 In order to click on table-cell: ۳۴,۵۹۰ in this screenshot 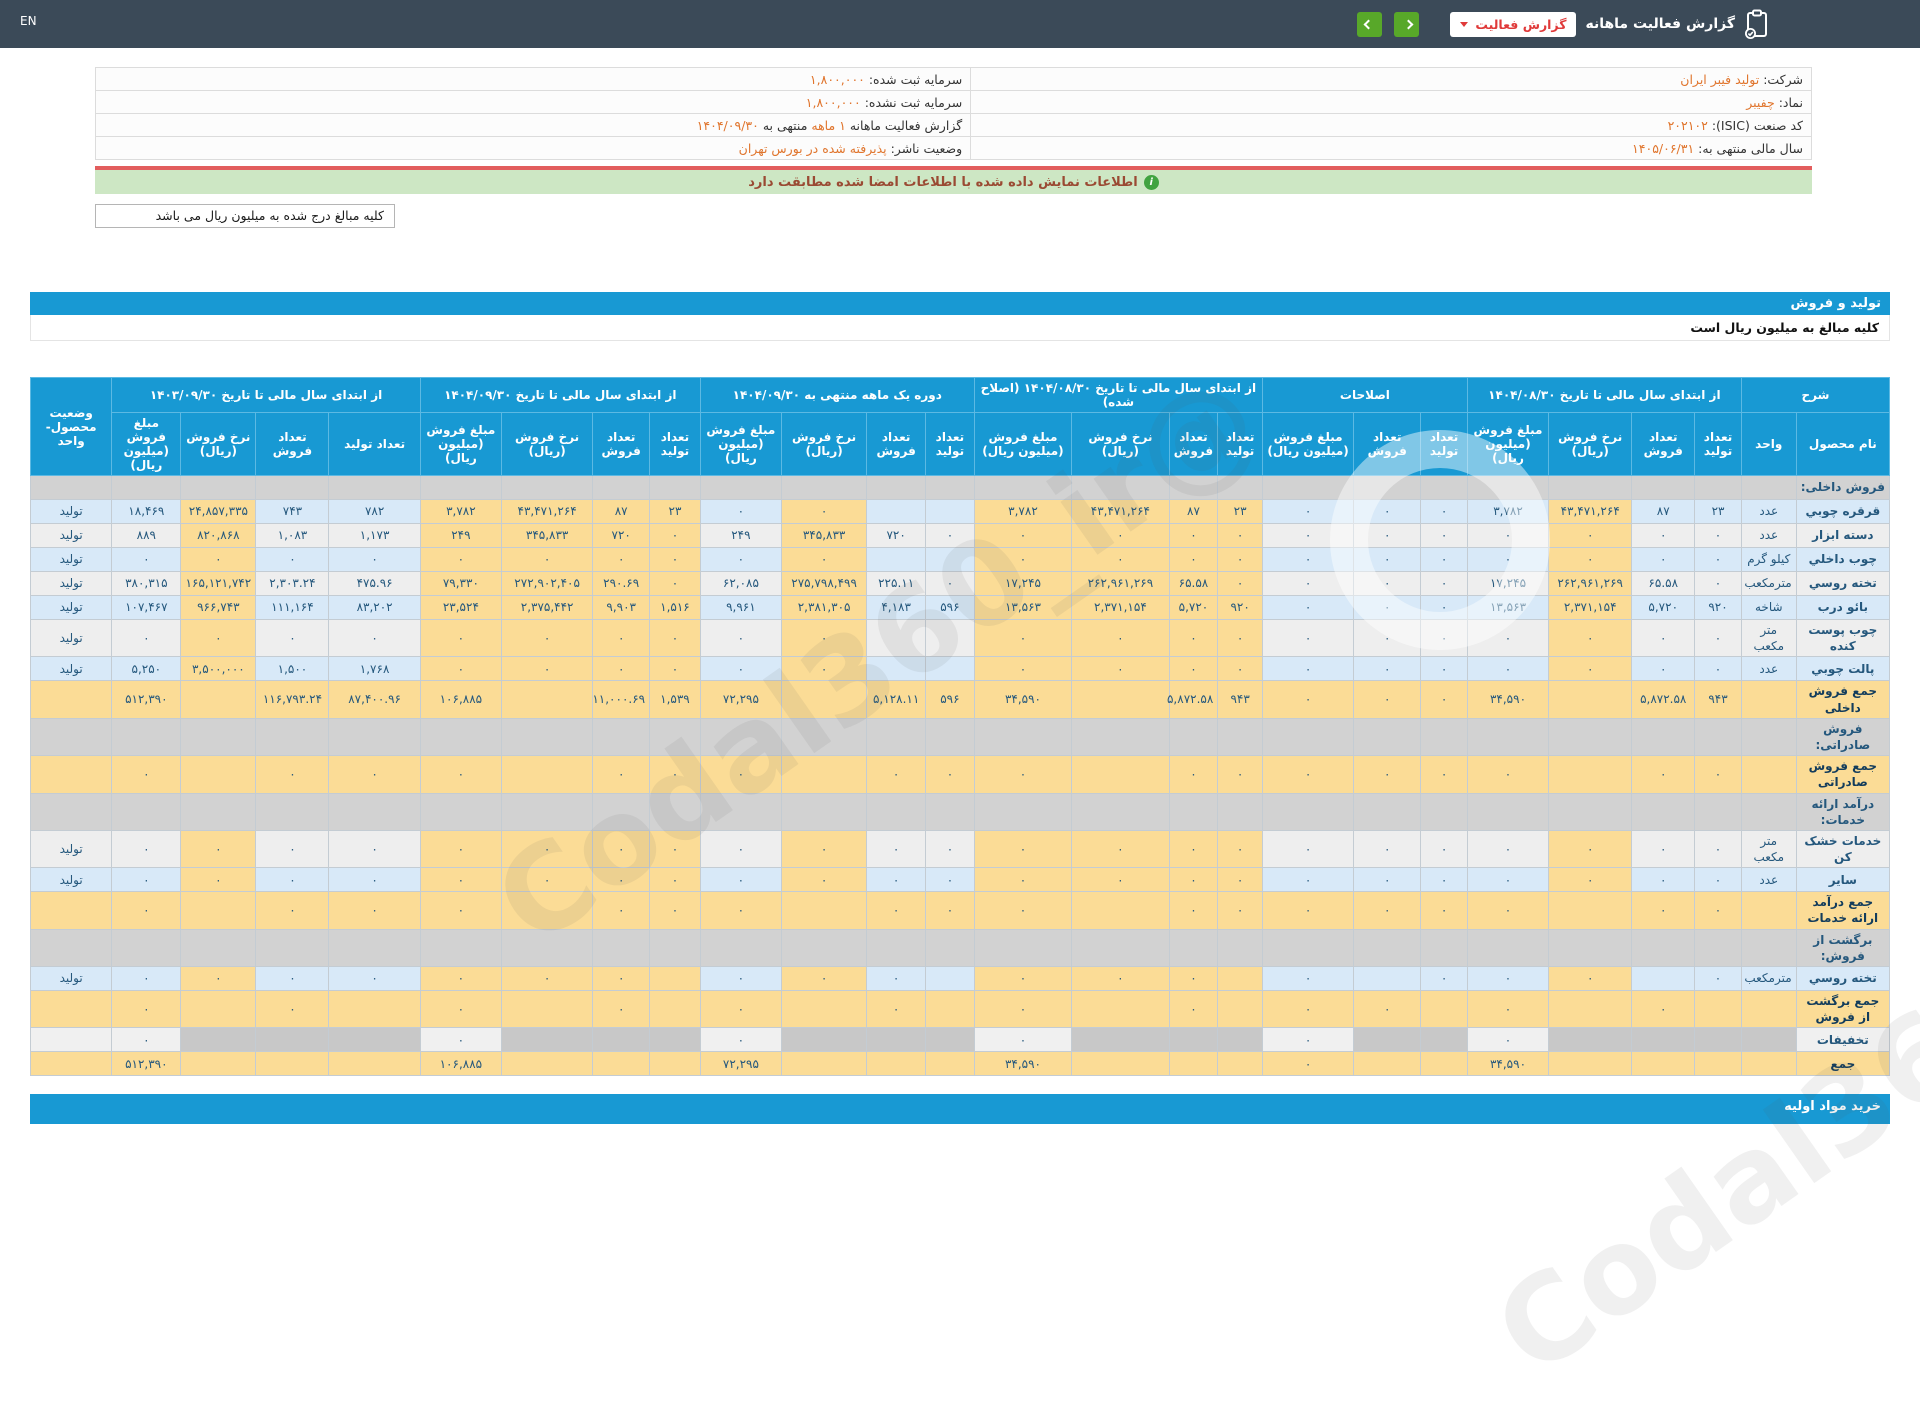, I will do `click(1023, 1064)`.